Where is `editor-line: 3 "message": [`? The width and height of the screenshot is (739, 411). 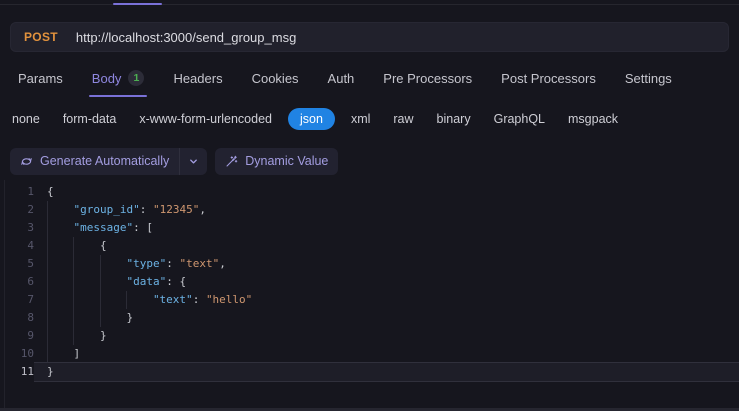 editor-line: 3 "message": [ is located at coordinates (369, 228).